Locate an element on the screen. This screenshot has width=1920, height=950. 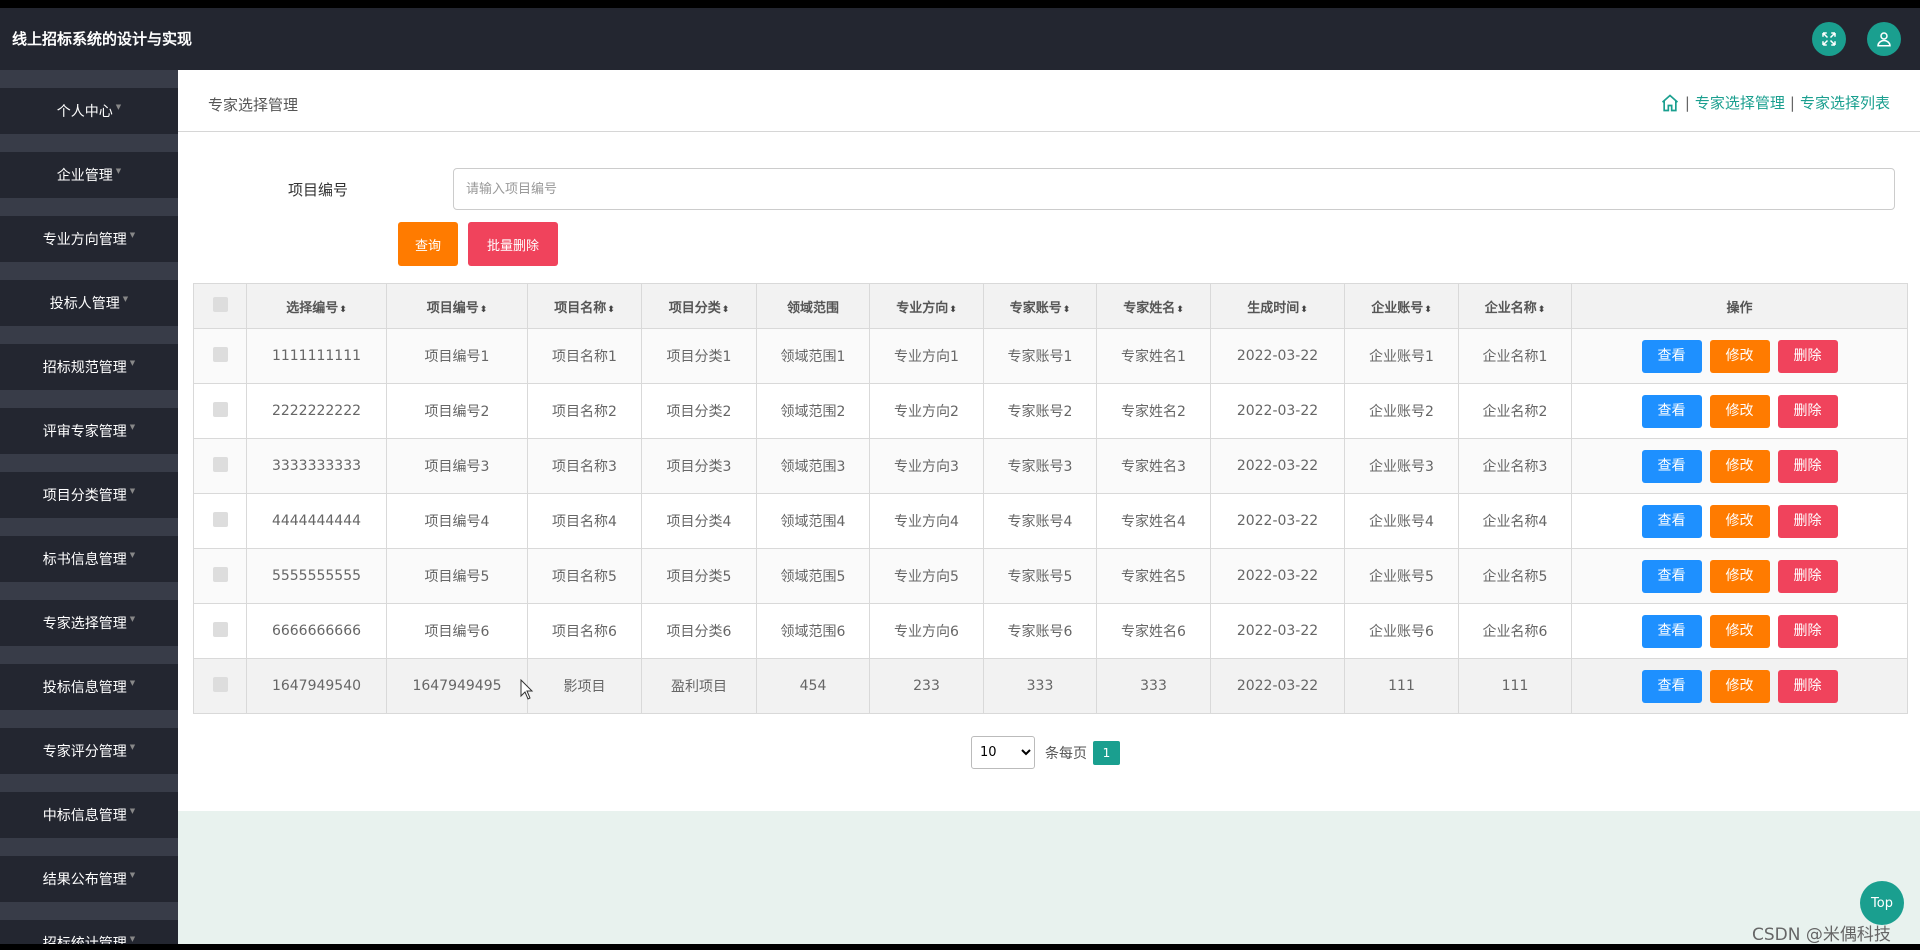
sidebar-item: 专业方向管理 ▼ is located at coordinates (89, 239).